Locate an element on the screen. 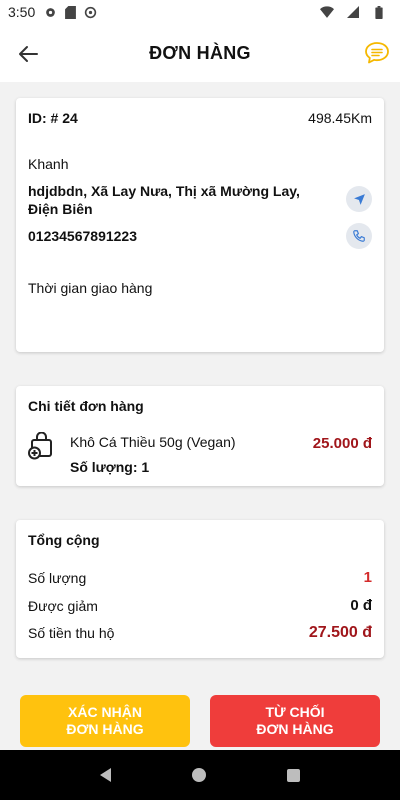 The height and width of the screenshot is (800, 400). arrow-left-icon is located at coordinates (28, 54).